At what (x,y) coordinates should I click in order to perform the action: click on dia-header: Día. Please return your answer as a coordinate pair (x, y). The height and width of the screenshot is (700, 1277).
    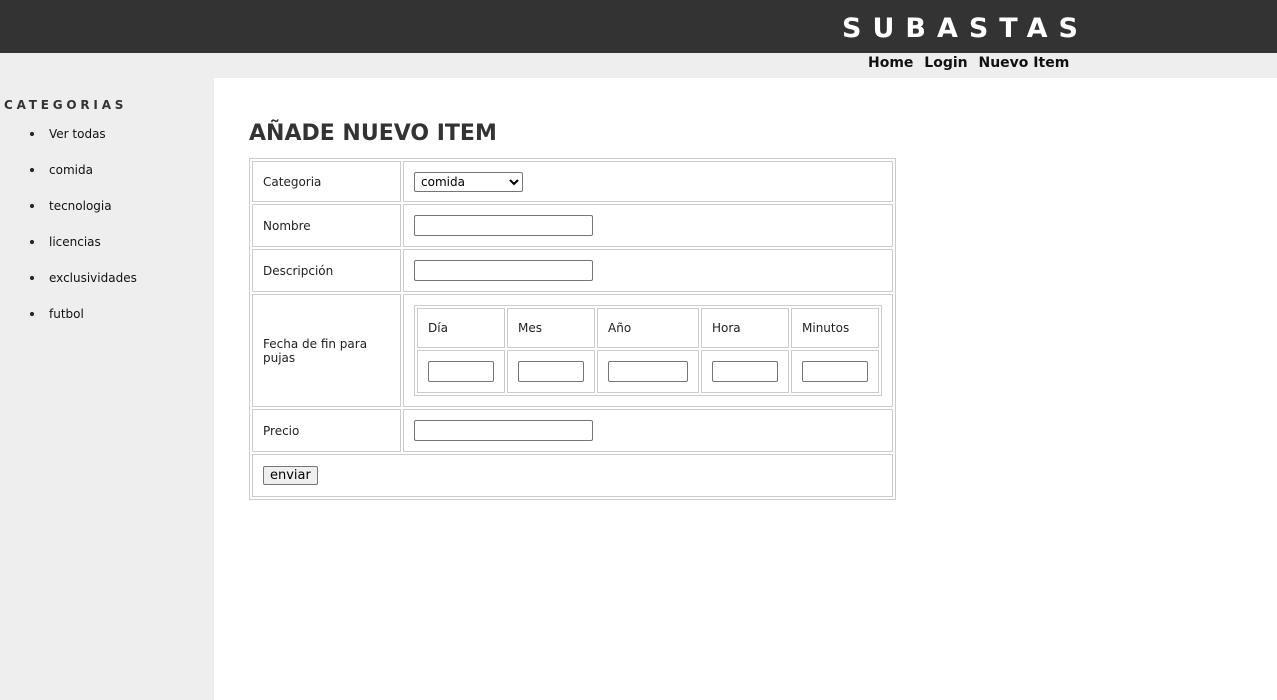
    Looking at the image, I should click on (461, 328).